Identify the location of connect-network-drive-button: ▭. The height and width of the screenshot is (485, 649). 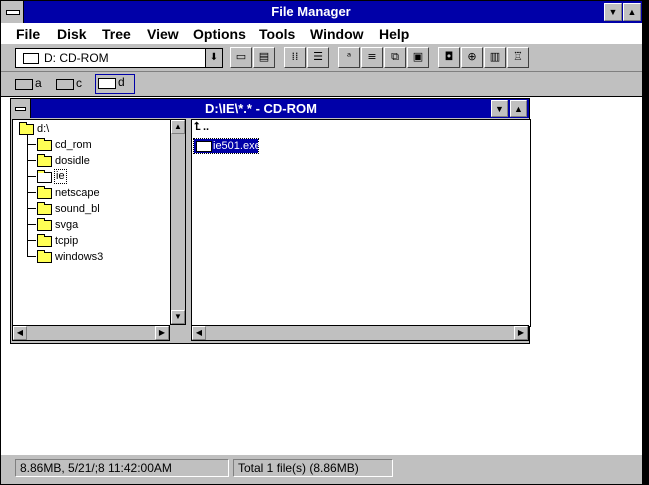
(241, 57).